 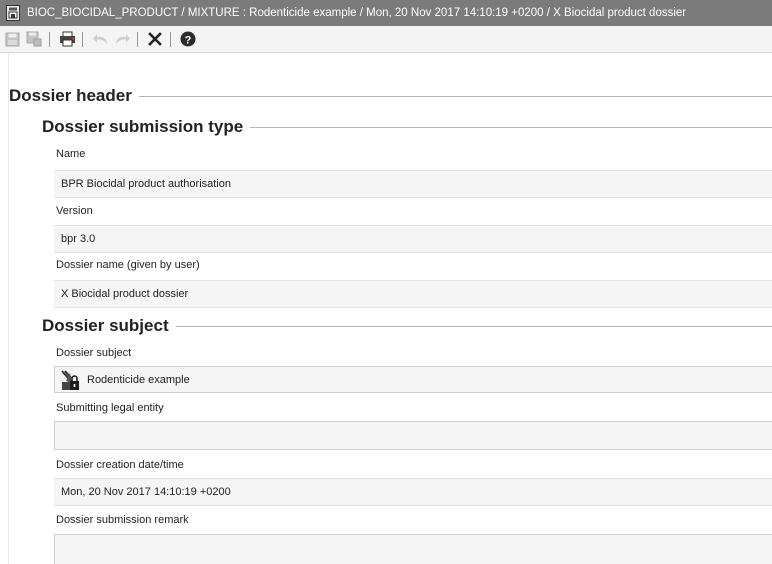 What do you see at coordinates (67, 39) in the screenshot?
I see `print-icon` at bounding box center [67, 39].